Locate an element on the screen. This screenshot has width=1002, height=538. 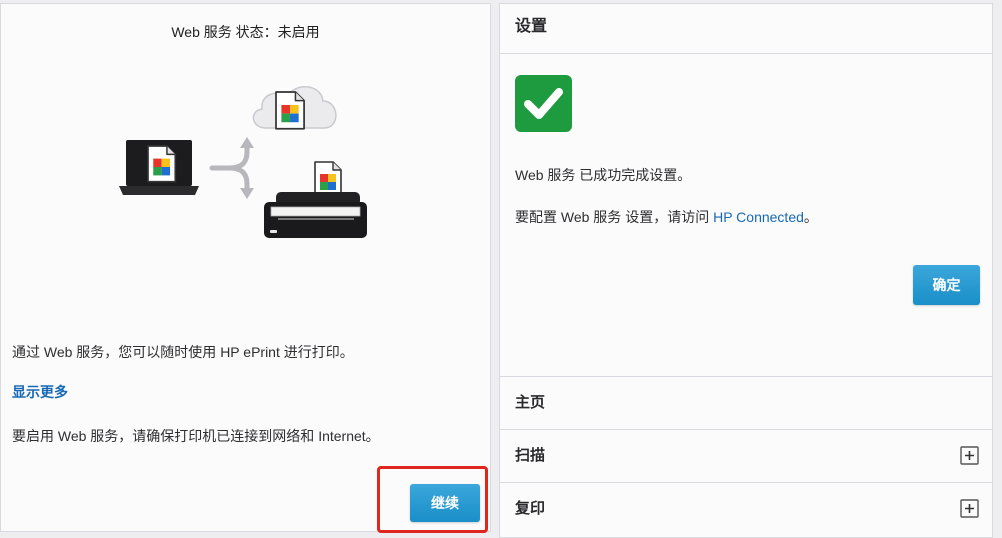
printer-output-tray is located at coordinates (316, 219).